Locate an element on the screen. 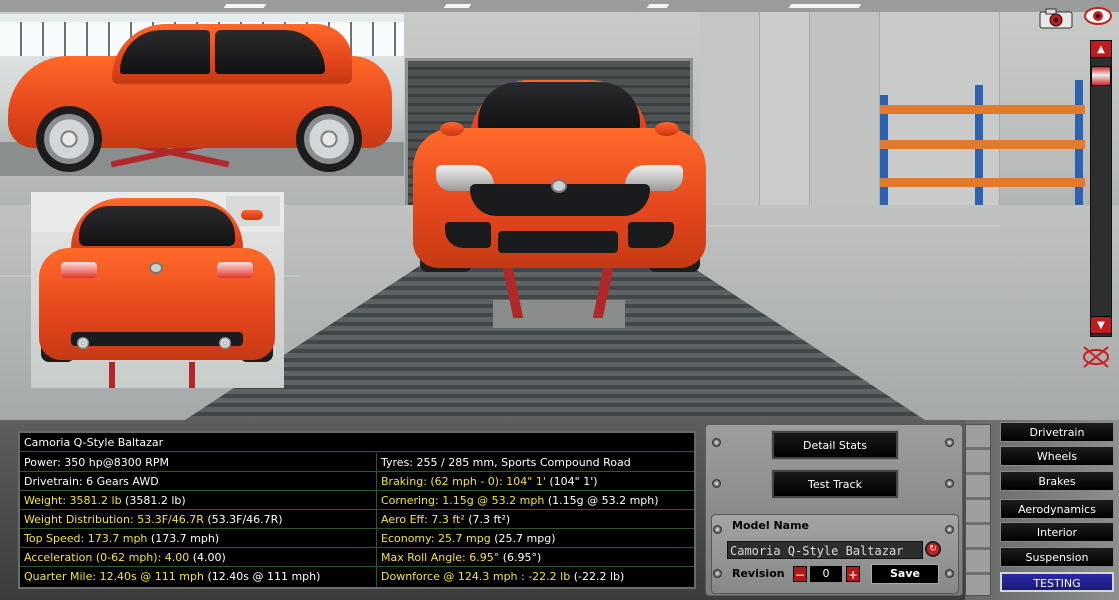 The width and height of the screenshot is (1119, 600). ceiling is located at coordinates (559, 6).